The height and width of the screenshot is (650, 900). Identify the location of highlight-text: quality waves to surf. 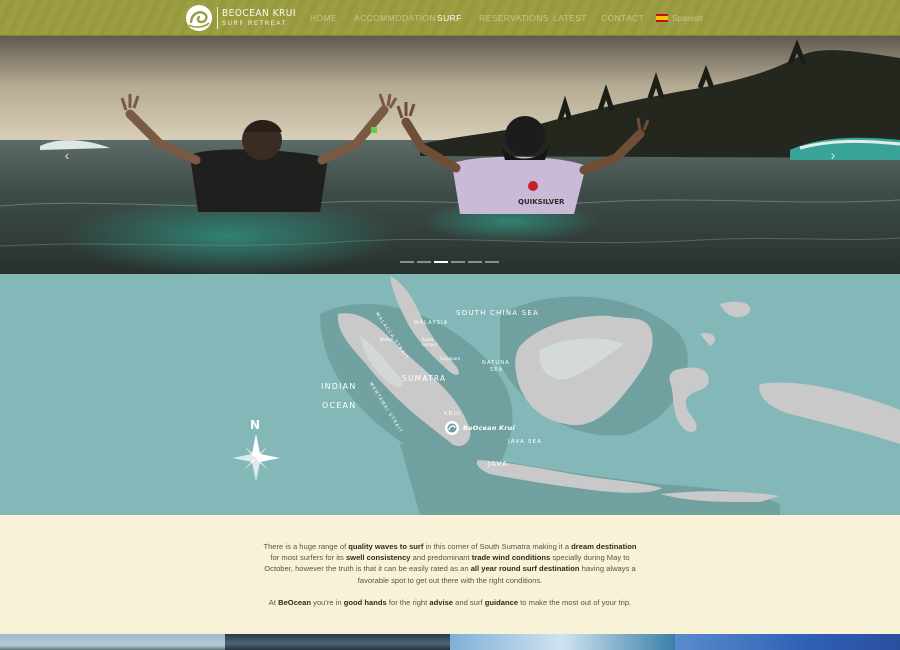
(386, 546).